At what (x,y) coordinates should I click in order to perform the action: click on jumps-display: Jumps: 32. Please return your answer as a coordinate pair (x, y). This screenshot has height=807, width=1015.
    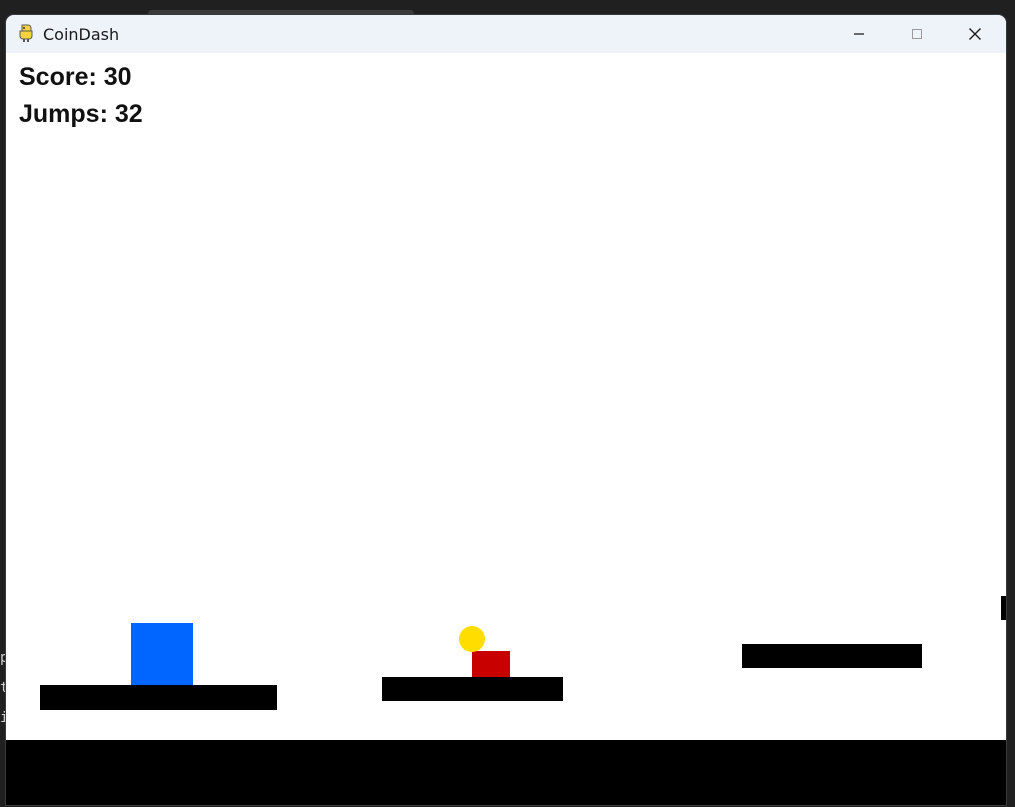
    Looking at the image, I should click on (81, 114).